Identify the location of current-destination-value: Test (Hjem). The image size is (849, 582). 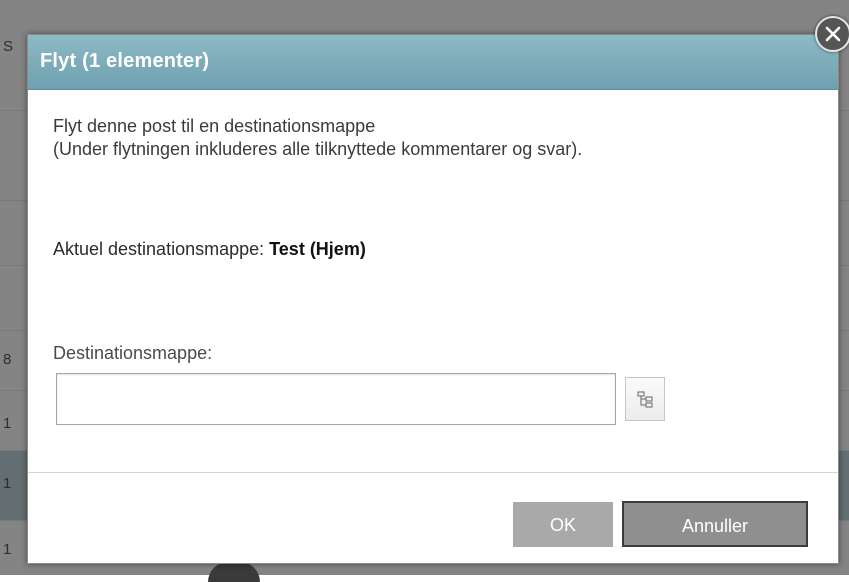
(317, 249).